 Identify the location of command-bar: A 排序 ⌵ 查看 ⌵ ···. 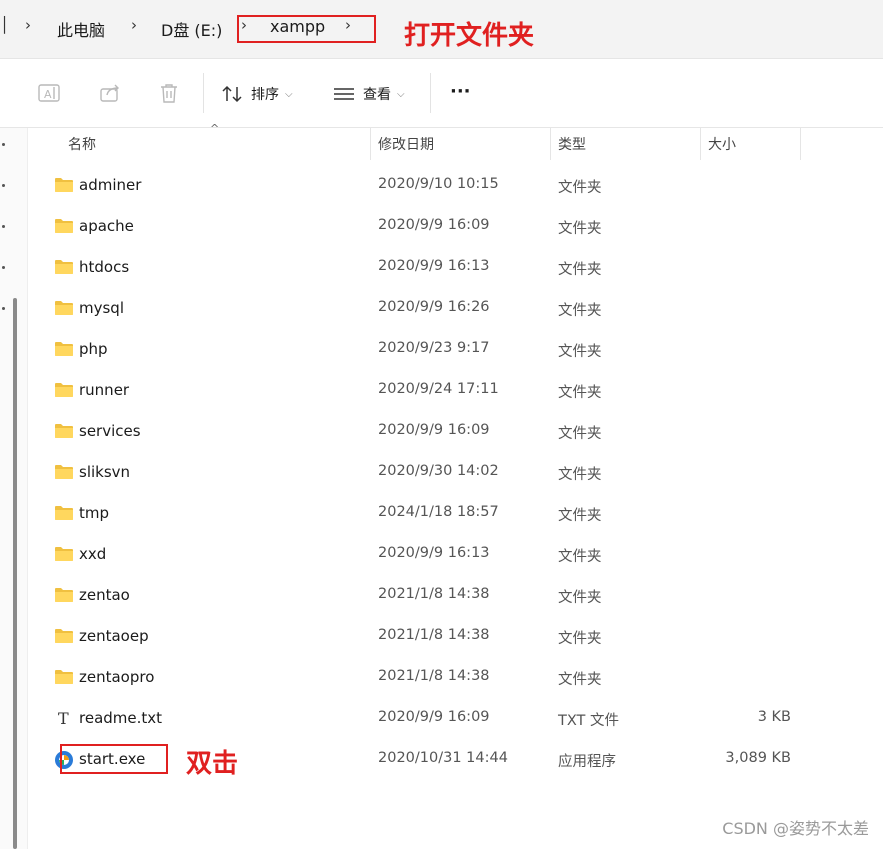
(441, 93).